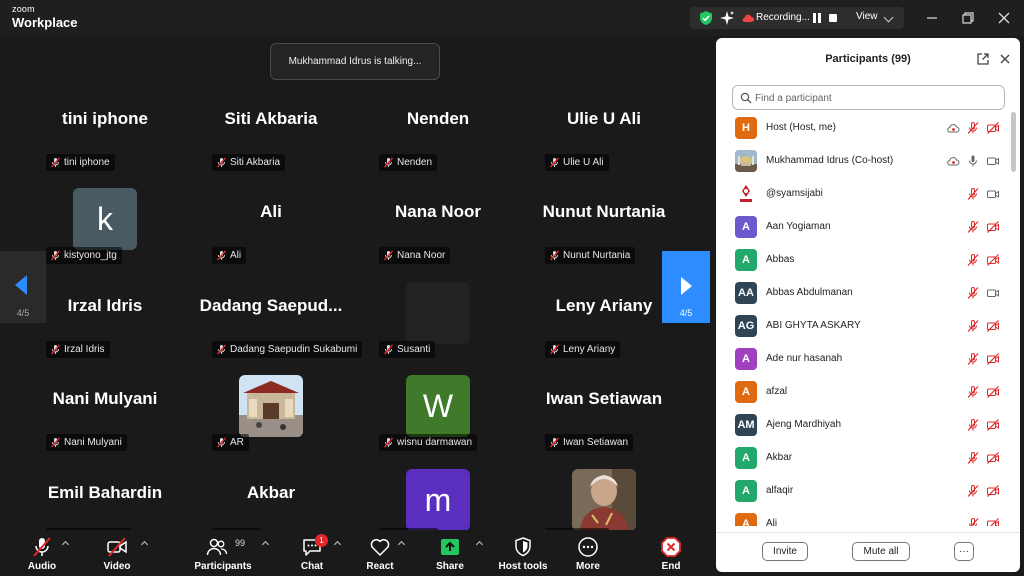  What do you see at coordinates (23, 313) in the screenshot?
I see `page-indicator-prev: 4/5` at bounding box center [23, 313].